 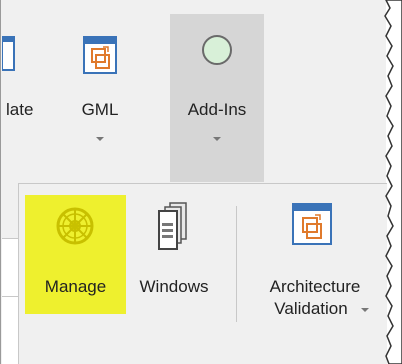 What do you see at coordinates (174, 286) in the screenshot?
I see `windows-label: Windows` at bounding box center [174, 286].